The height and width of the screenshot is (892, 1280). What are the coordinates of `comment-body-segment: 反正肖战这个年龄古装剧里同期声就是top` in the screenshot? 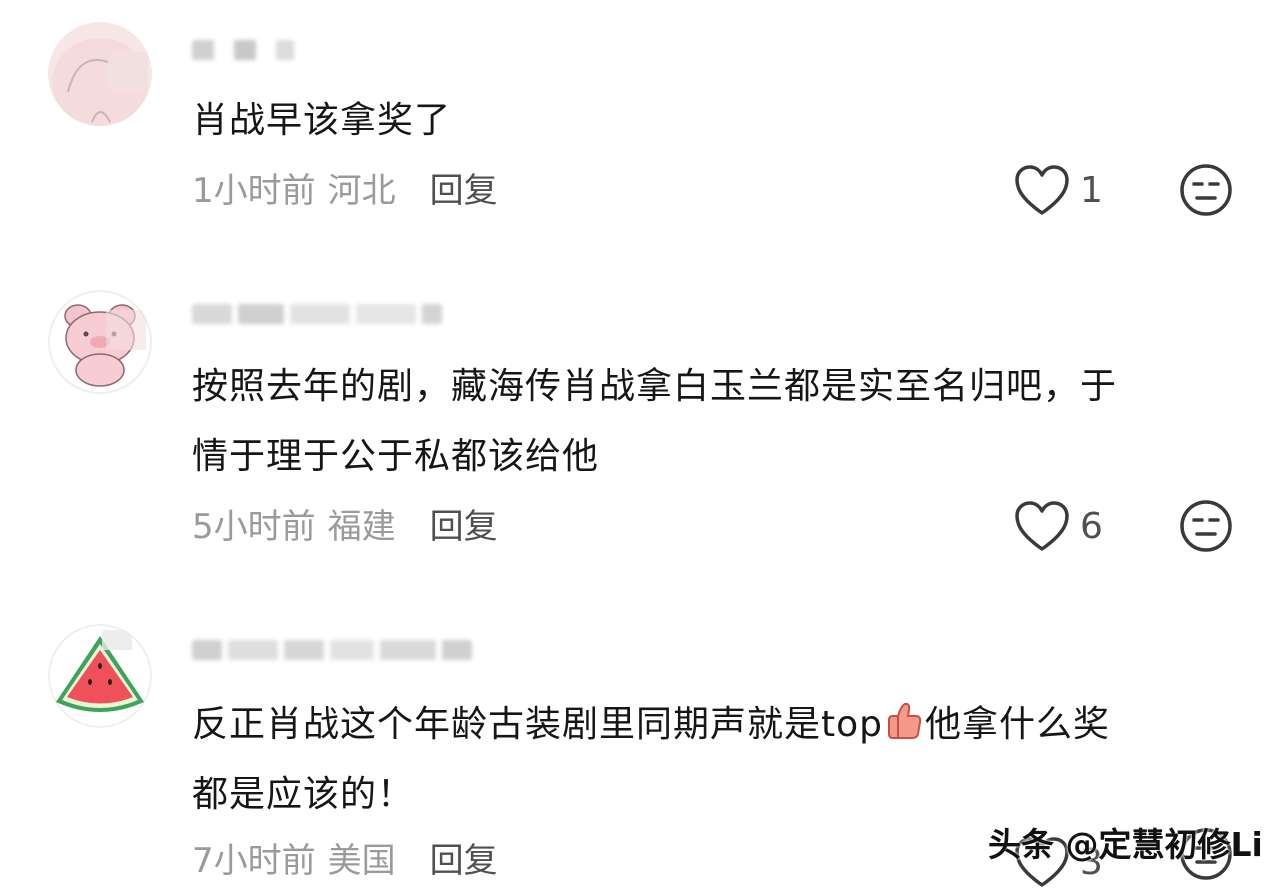 It's located at (537, 724).